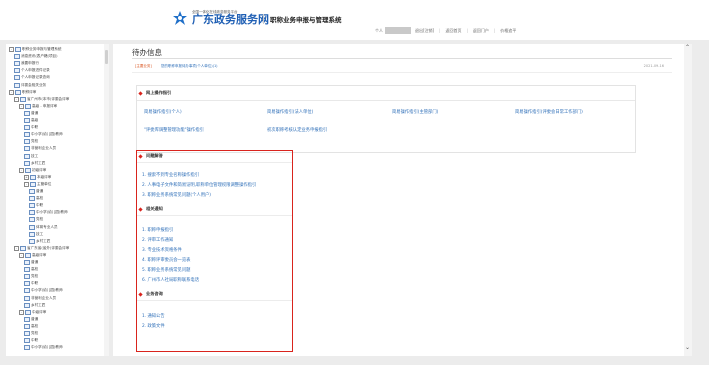 This screenshot has height=365, width=709. What do you see at coordinates (106, 200) in the screenshot?
I see `sidebar-scrollbar` at bounding box center [106, 200].